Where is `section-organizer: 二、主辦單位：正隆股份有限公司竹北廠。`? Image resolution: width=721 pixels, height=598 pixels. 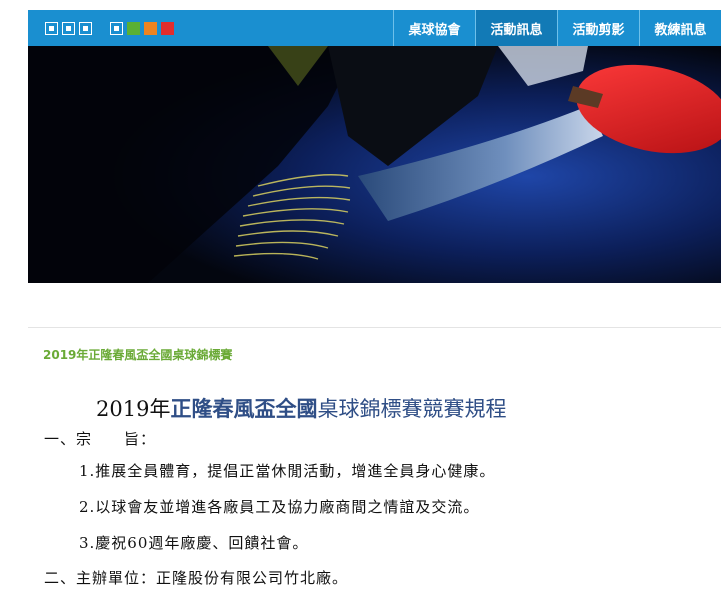 section-organizer: 二、主辦單位：正隆股份有限公司竹北廠。 is located at coordinates (196, 578).